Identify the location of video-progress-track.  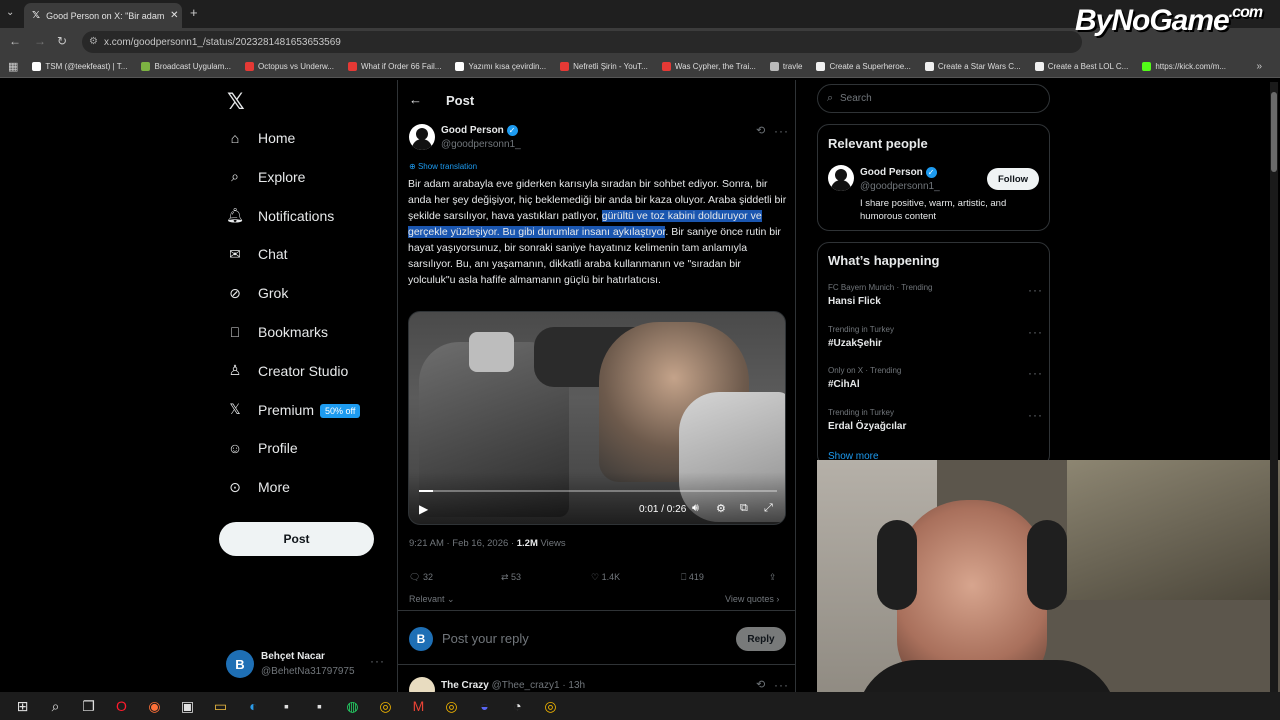
(598, 491).